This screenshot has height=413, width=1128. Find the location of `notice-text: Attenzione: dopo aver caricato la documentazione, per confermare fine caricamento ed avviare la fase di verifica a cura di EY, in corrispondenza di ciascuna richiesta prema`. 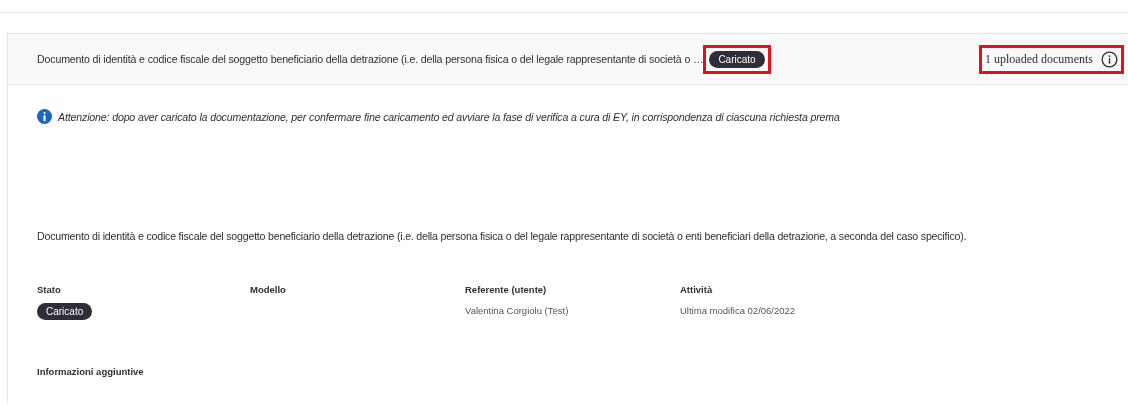

notice-text: Attenzione: dopo aver caricato la documentazione, per confermare fine caricamento ed avviare la fase di verifica a cura di EY, in corrispondenza di ciascuna richiesta prema is located at coordinates (449, 116).